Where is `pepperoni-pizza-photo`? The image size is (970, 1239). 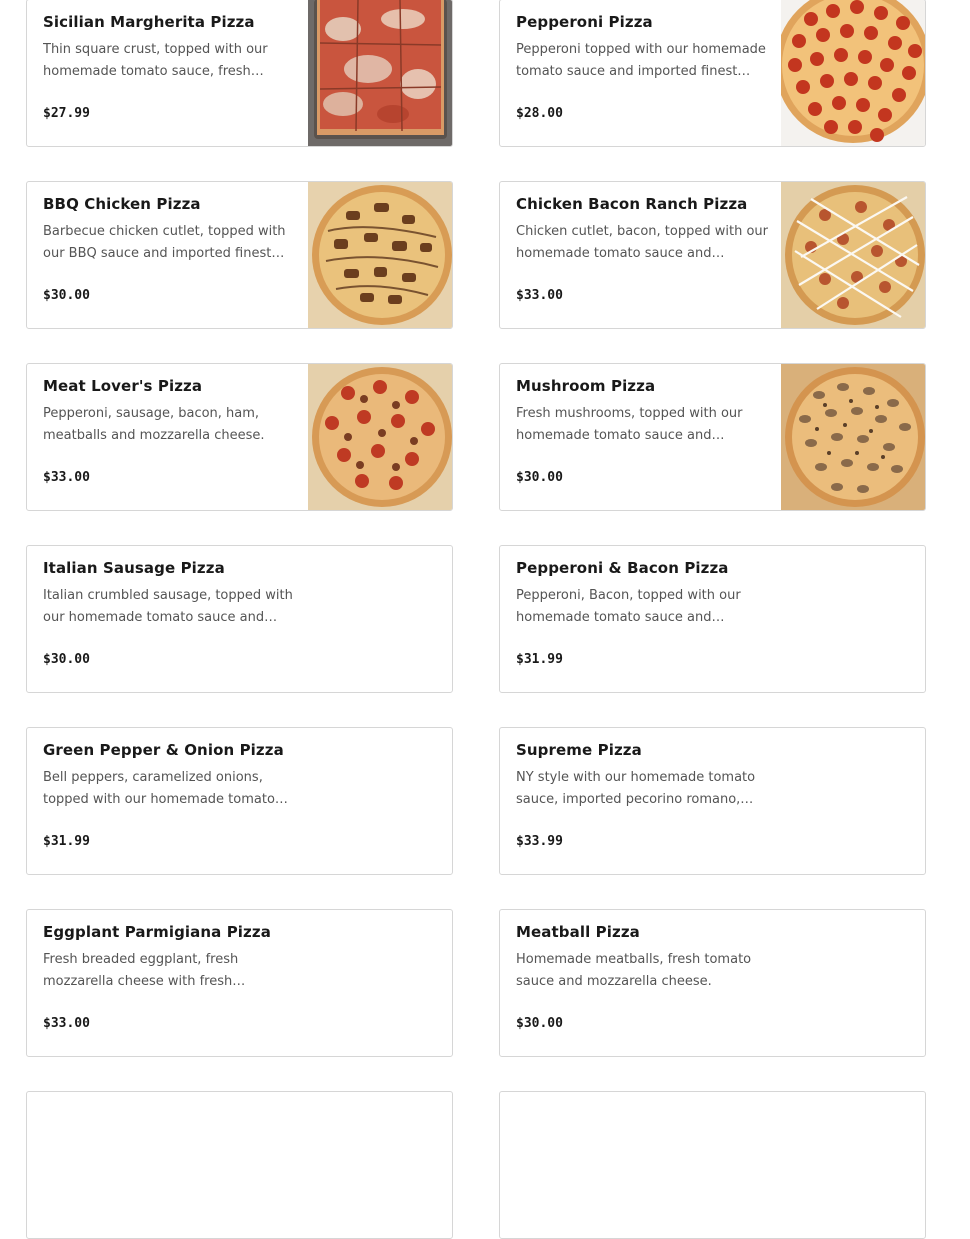 pepperoni-pizza-photo is located at coordinates (853, 73).